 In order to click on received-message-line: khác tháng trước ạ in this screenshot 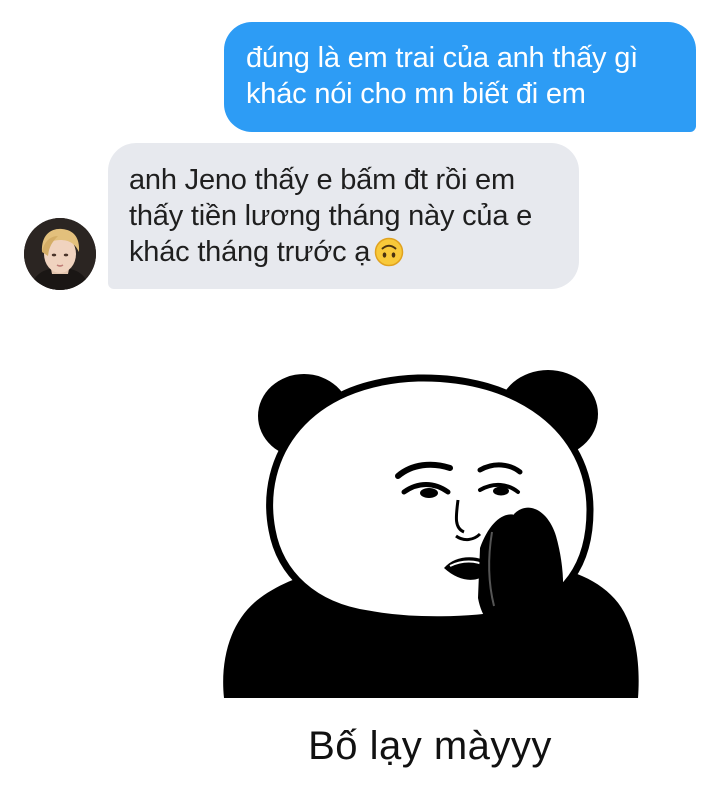, I will do `click(346, 252)`.